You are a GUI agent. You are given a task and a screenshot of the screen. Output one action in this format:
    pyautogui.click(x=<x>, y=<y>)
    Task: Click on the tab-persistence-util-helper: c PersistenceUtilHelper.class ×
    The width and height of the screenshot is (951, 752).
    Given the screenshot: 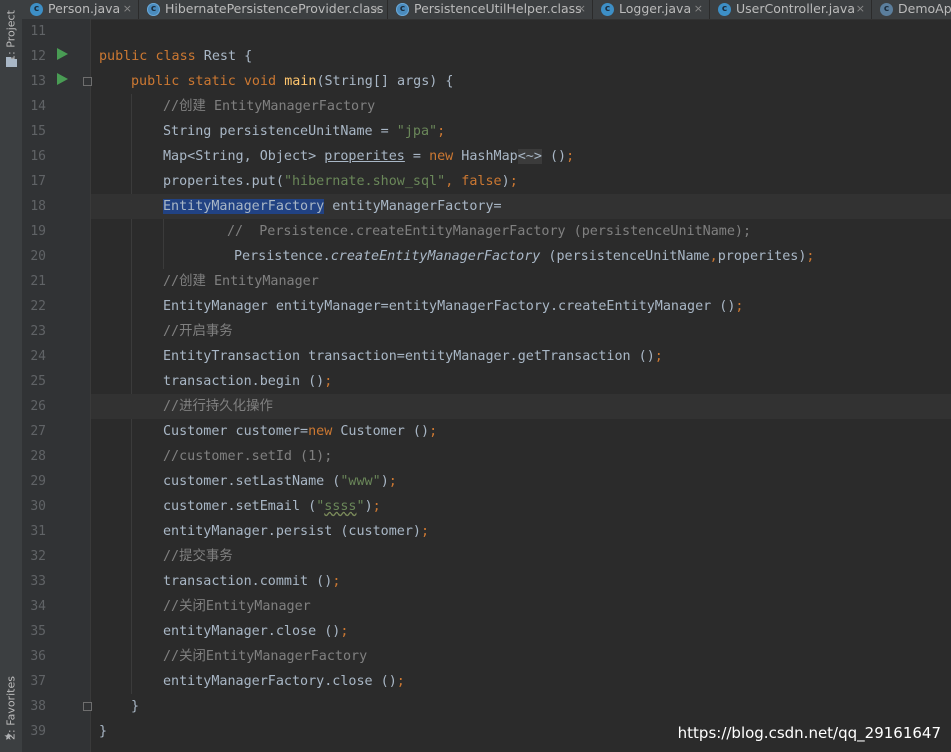 What is the action you would take?
    pyautogui.click(x=490, y=9)
    